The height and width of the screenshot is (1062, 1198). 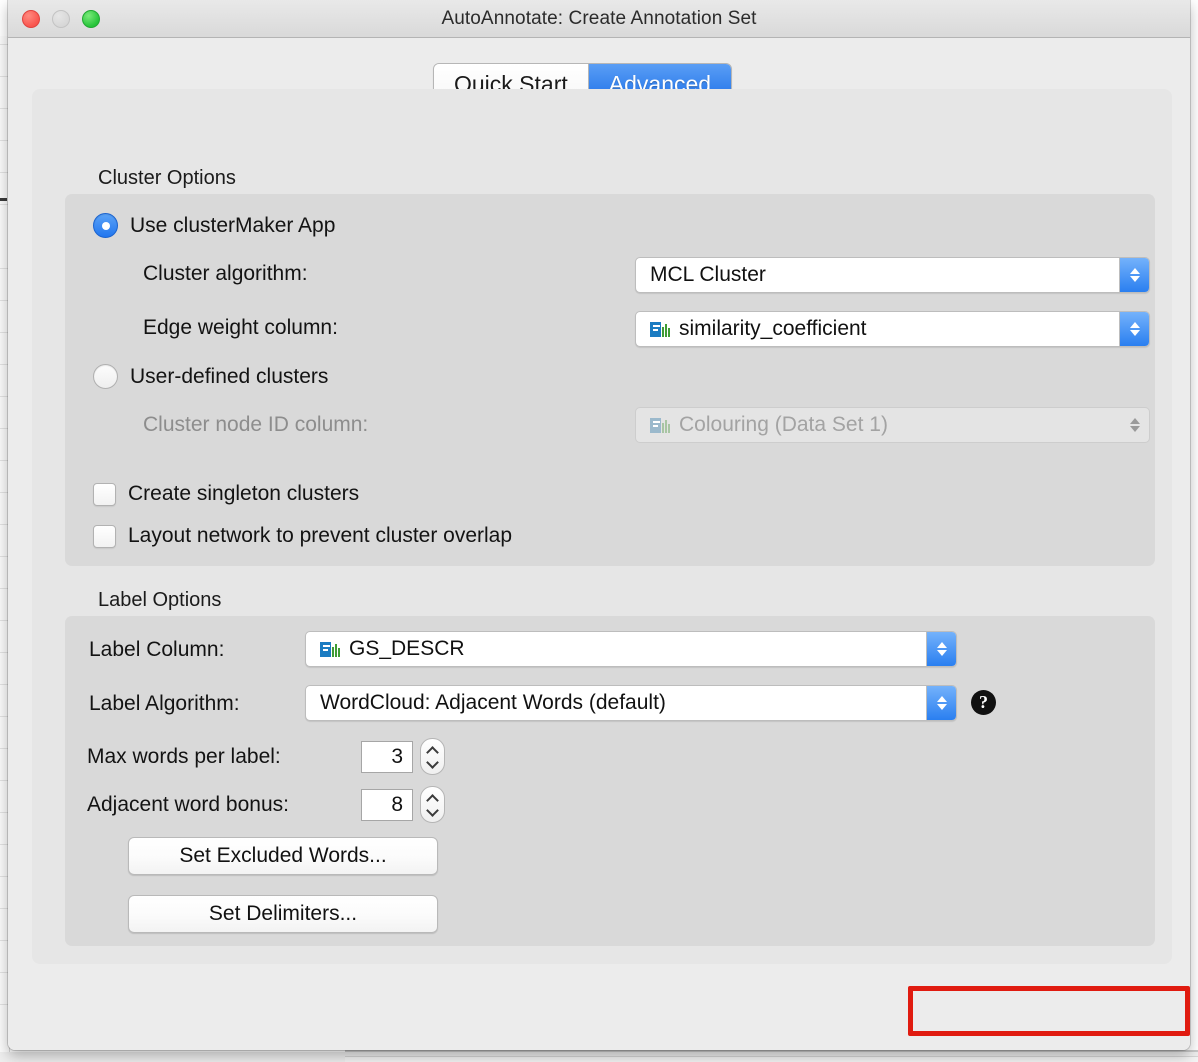 I want to click on cluster-algorithm-chevrons, so click(x=1134, y=275).